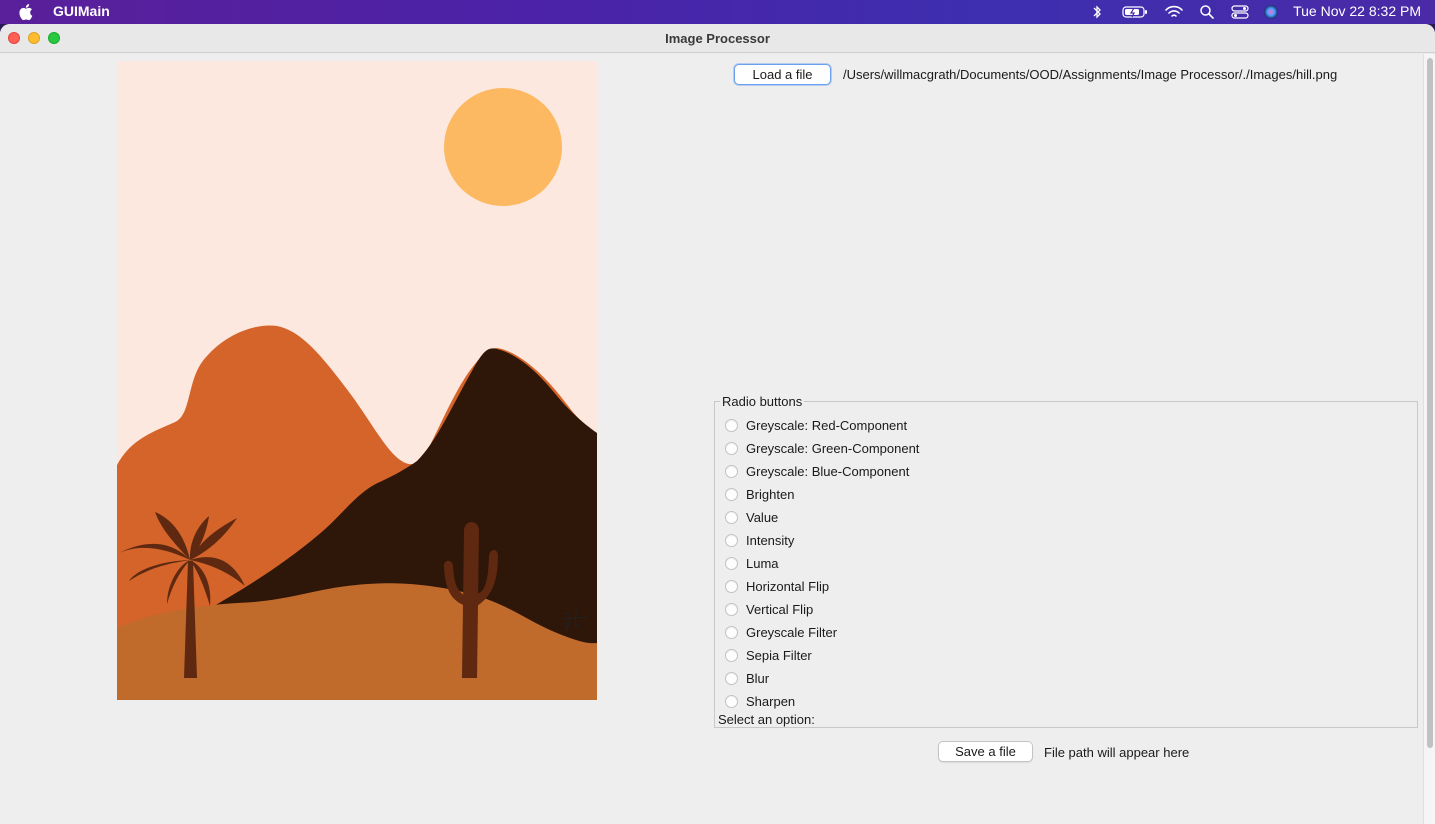 The height and width of the screenshot is (824, 1435). I want to click on wifi-icon, so click(1174, 12).